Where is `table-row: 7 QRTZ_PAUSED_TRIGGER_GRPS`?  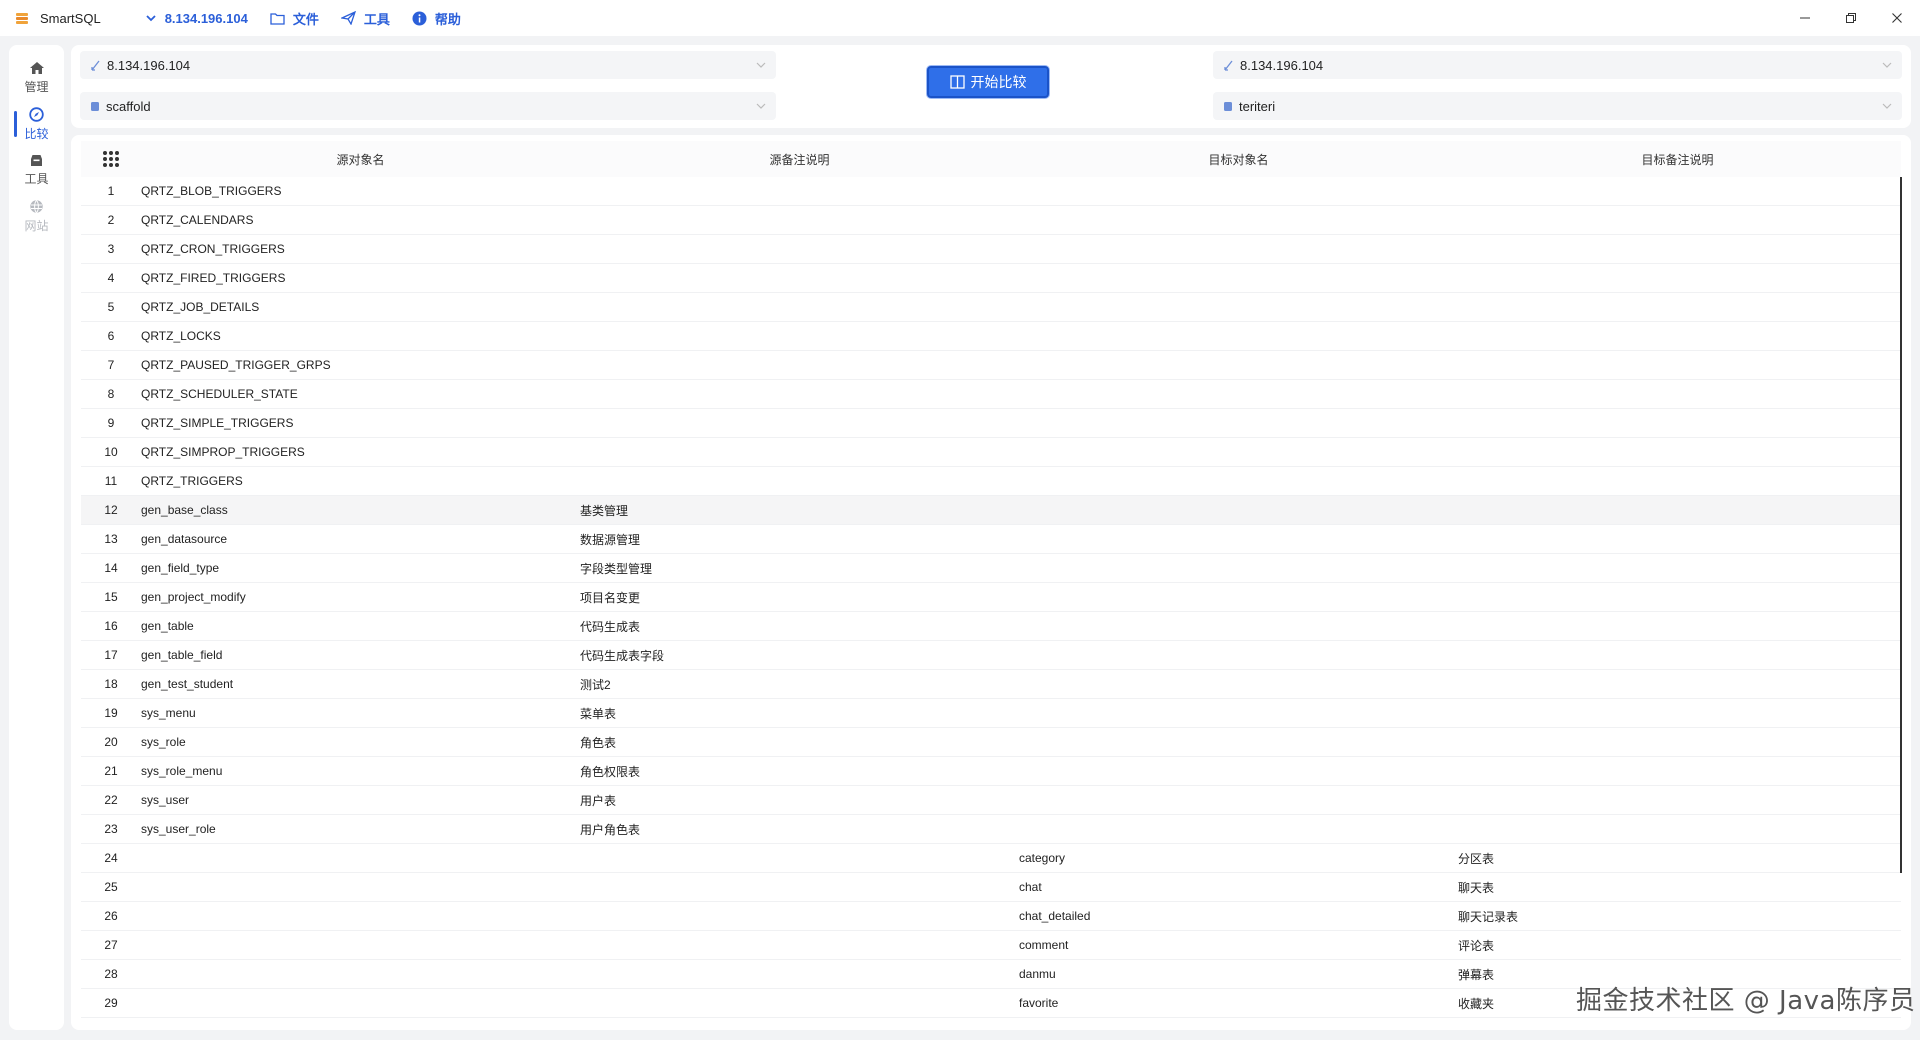 table-row: 7 QRTZ_PAUSED_TRIGGER_GRPS is located at coordinates (991, 365).